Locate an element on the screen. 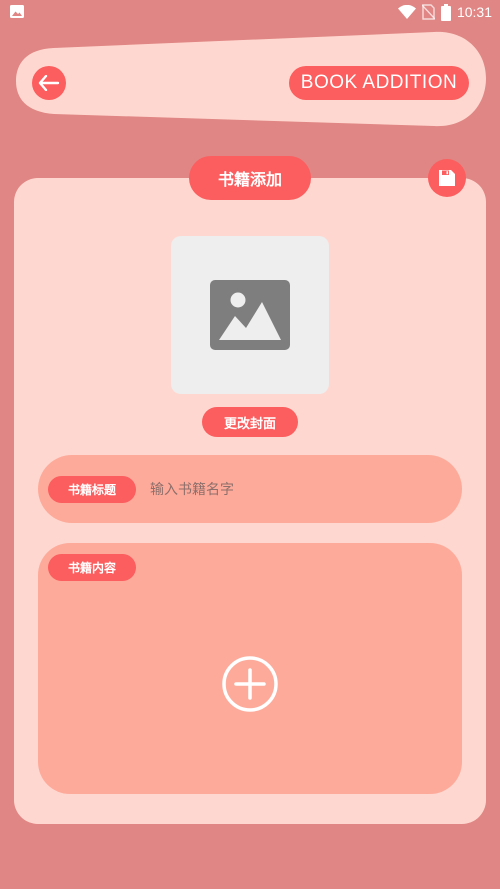 Image resolution: width=500 pixels, height=889 pixels. arrow-left-icon is located at coordinates (49, 83).